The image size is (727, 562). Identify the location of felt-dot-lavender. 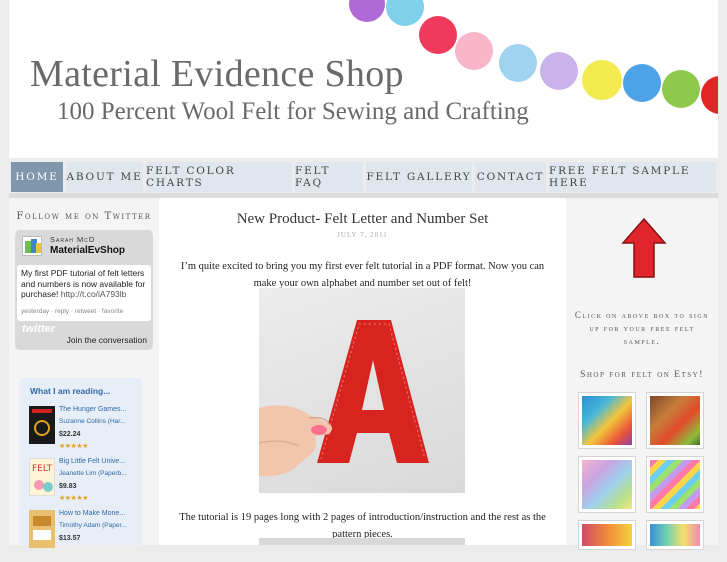
(559, 71).